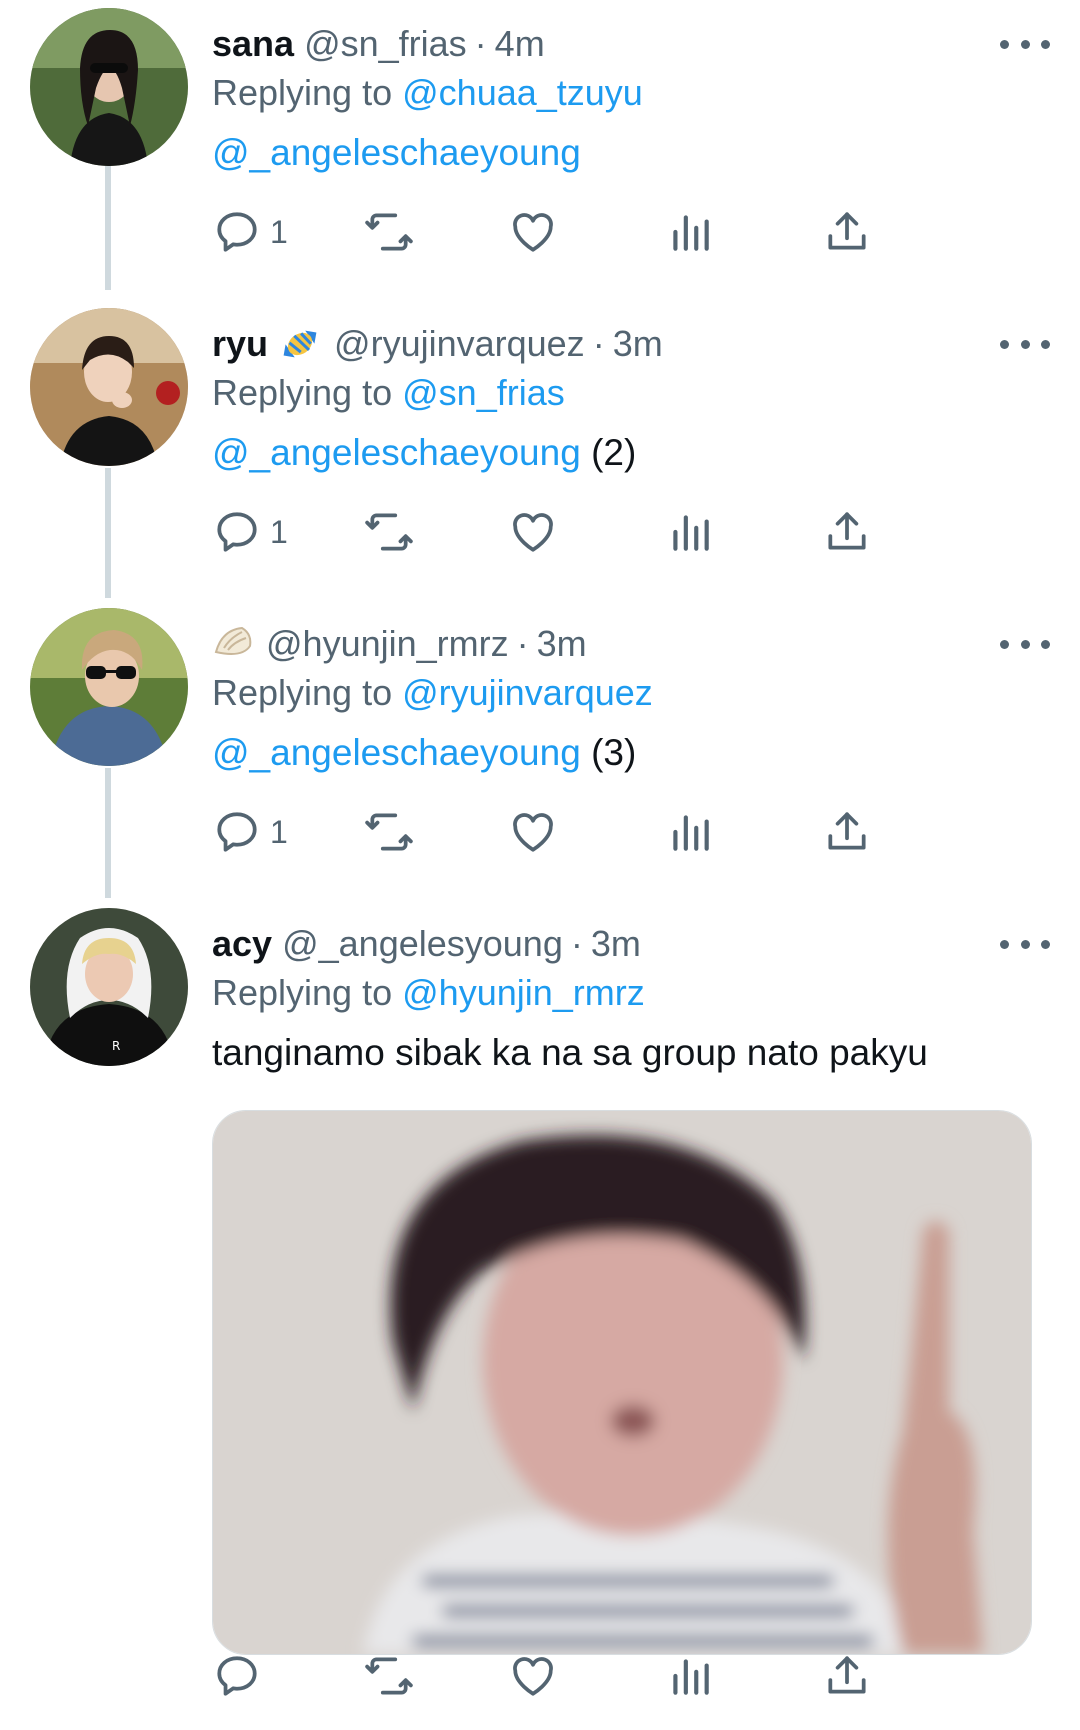 This screenshot has width=1080, height=1730. Describe the element at coordinates (459, 344) in the screenshot. I see `user-handle: @ryujinvarquez` at that location.